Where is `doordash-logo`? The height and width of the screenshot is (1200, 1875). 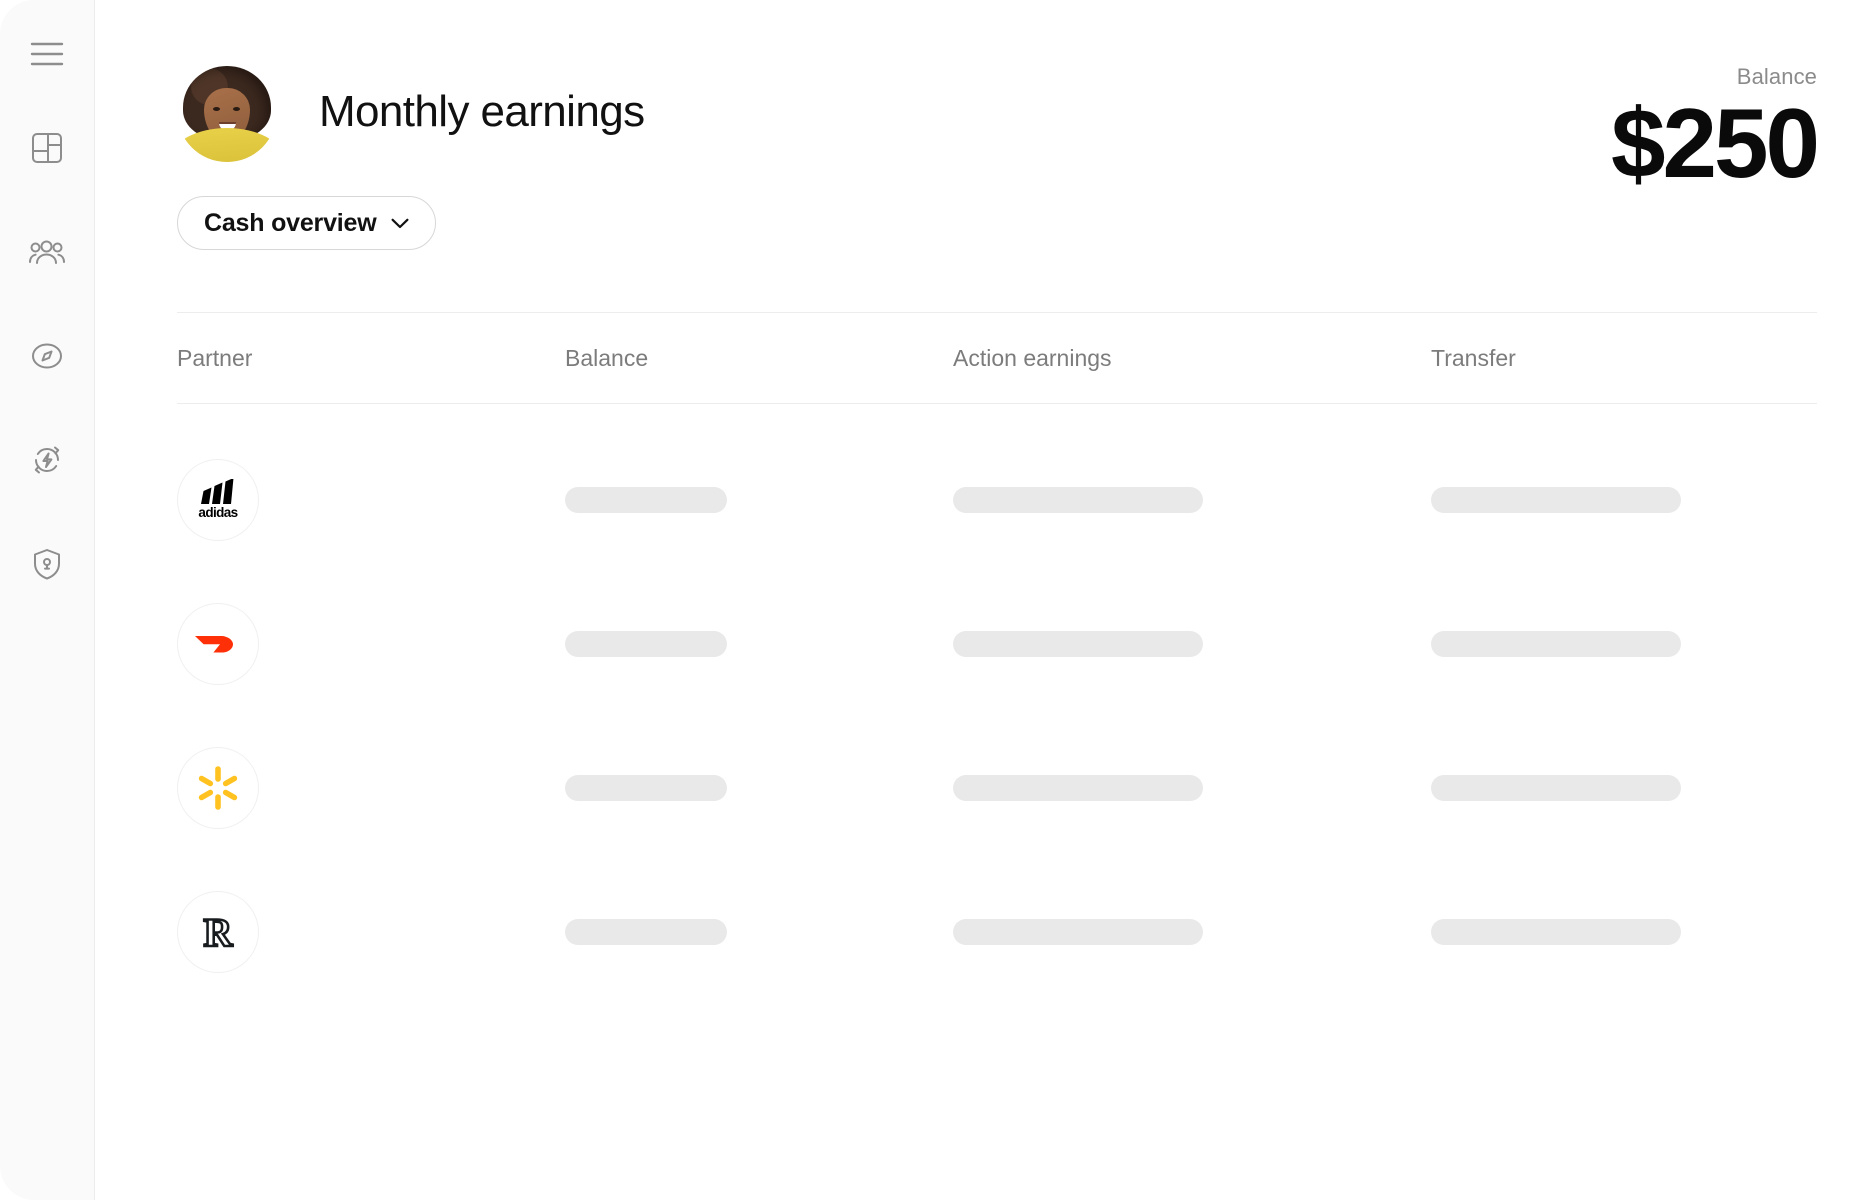
doordash-logo is located at coordinates (218, 644).